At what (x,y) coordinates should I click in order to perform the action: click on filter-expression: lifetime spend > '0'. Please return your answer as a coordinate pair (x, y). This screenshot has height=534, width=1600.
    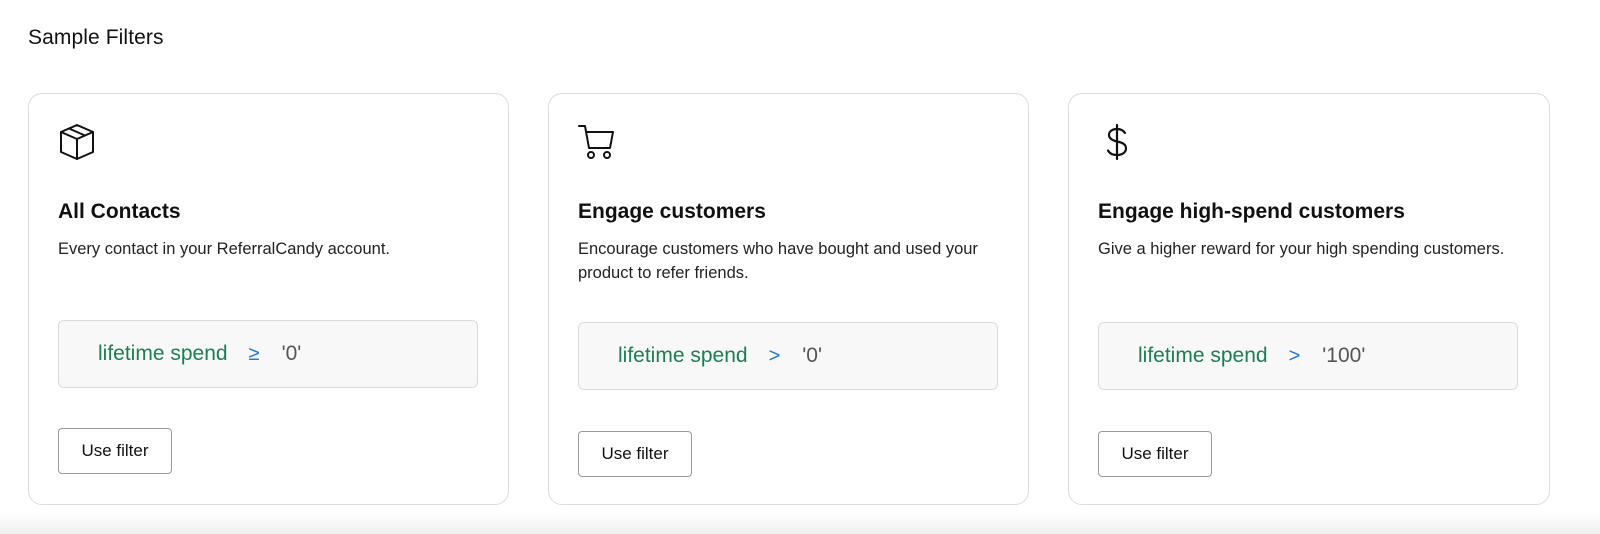
    Looking at the image, I should click on (788, 356).